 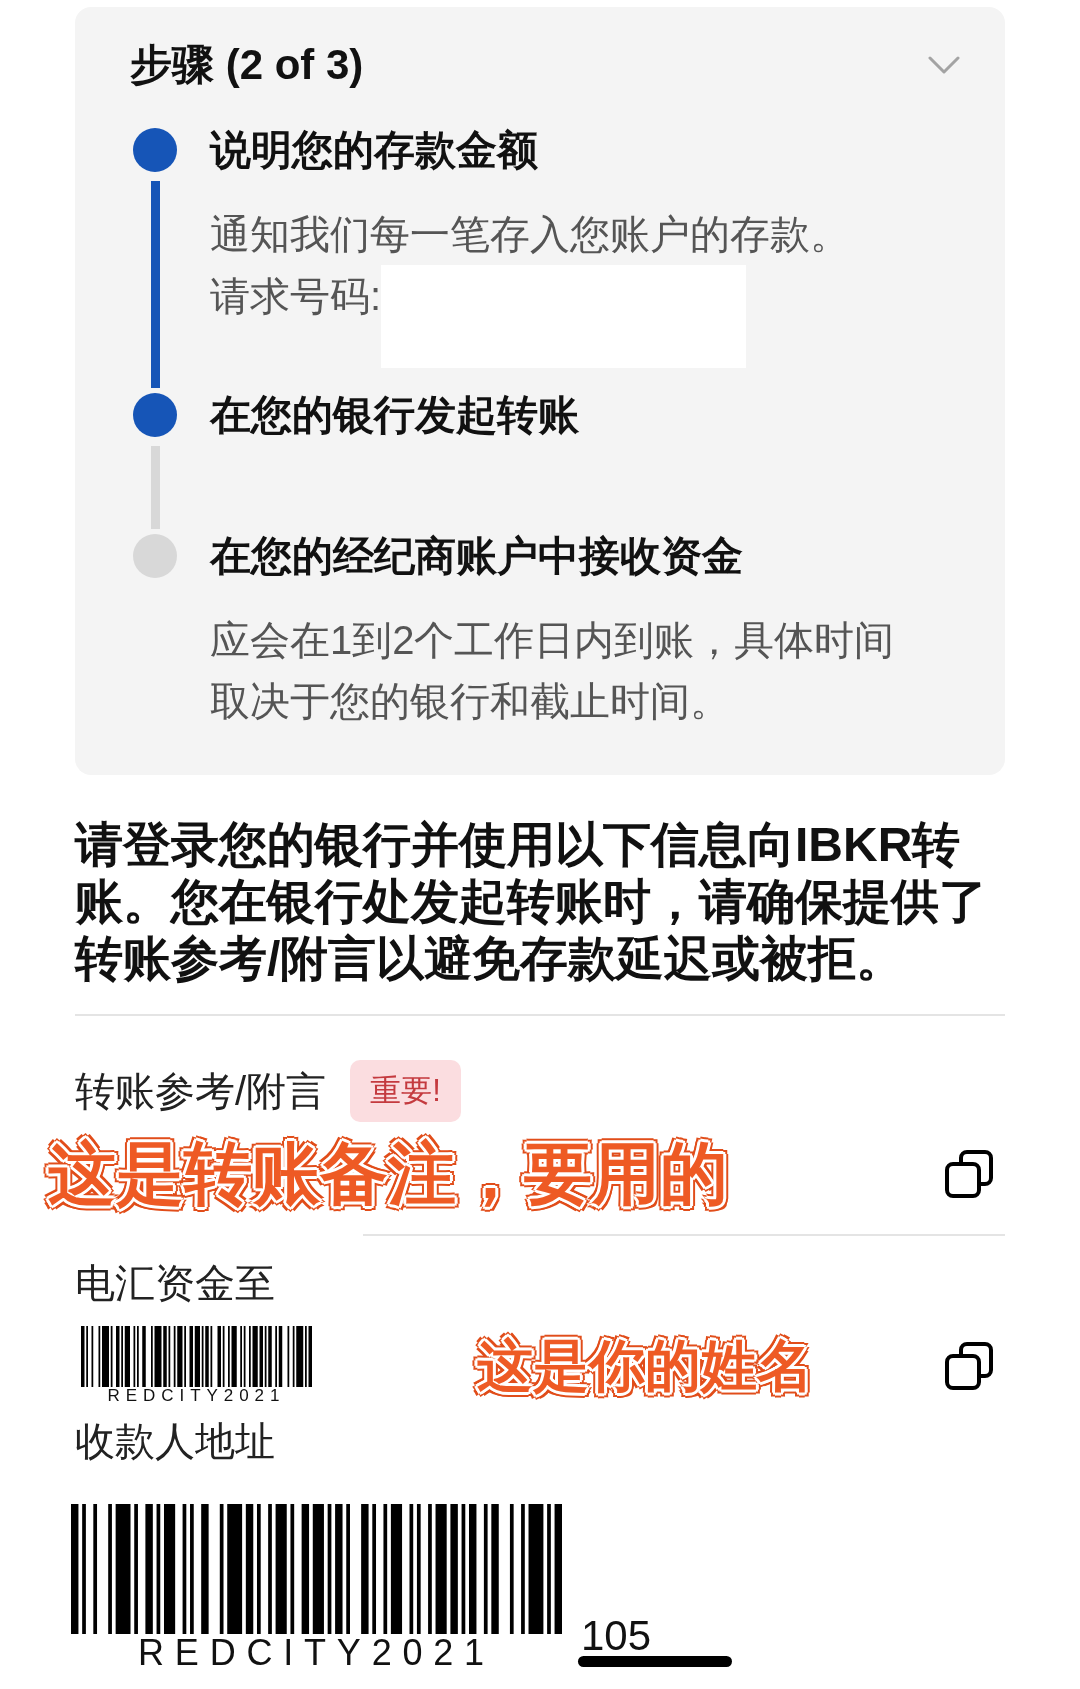 I want to click on field-value: 105, so click(x=617, y=1636).